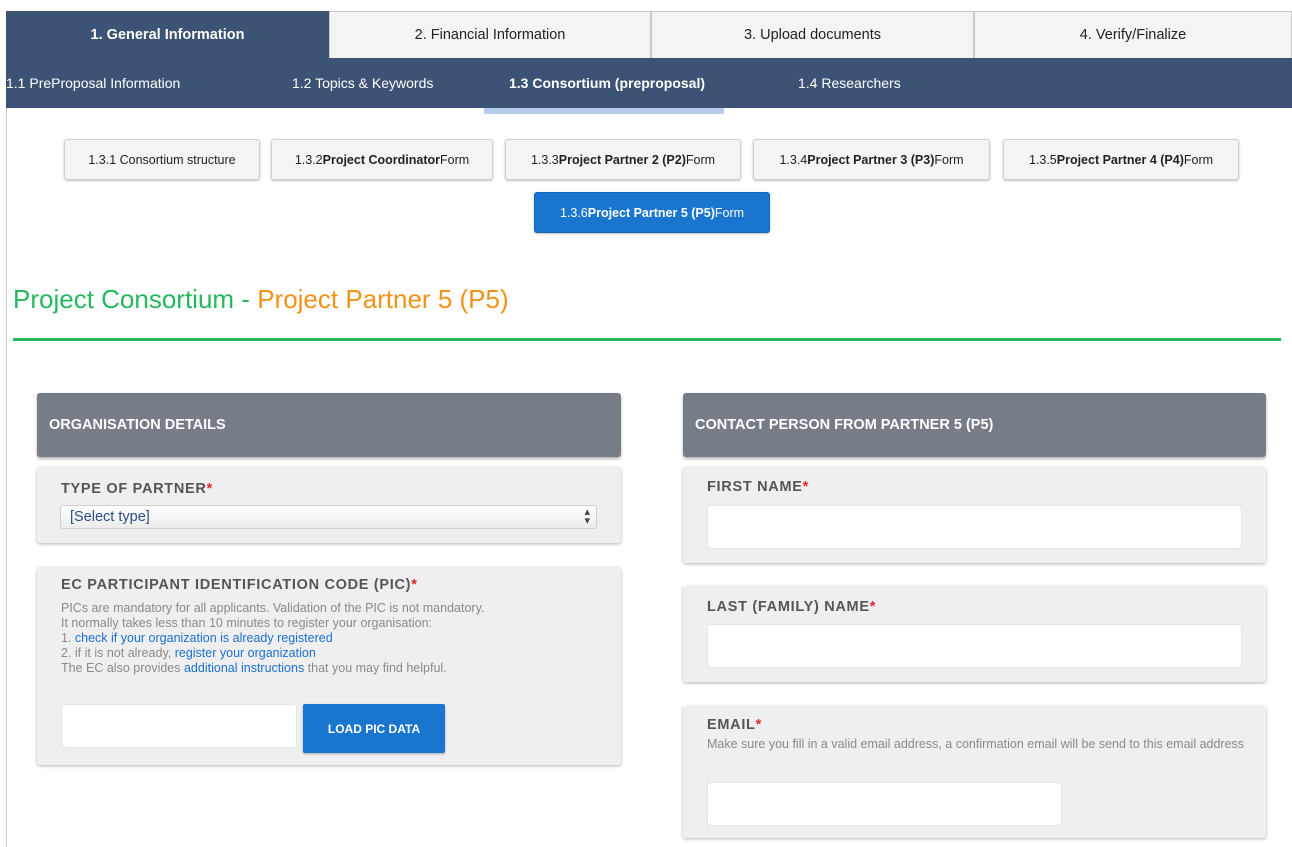  What do you see at coordinates (604, 111) in the screenshot?
I see `active-subnav-indicator` at bounding box center [604, 111].